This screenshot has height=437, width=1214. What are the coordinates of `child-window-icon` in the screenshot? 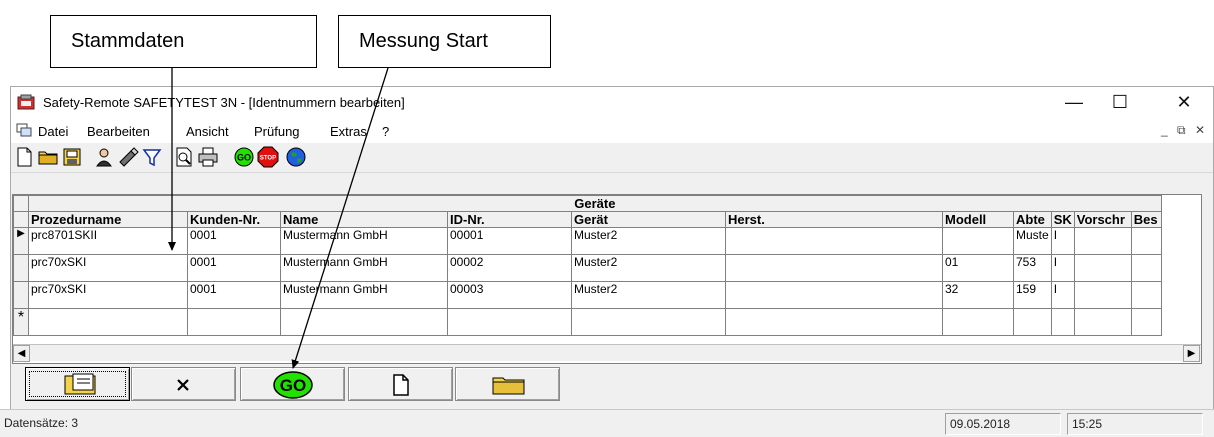 It's located at (24, 130).